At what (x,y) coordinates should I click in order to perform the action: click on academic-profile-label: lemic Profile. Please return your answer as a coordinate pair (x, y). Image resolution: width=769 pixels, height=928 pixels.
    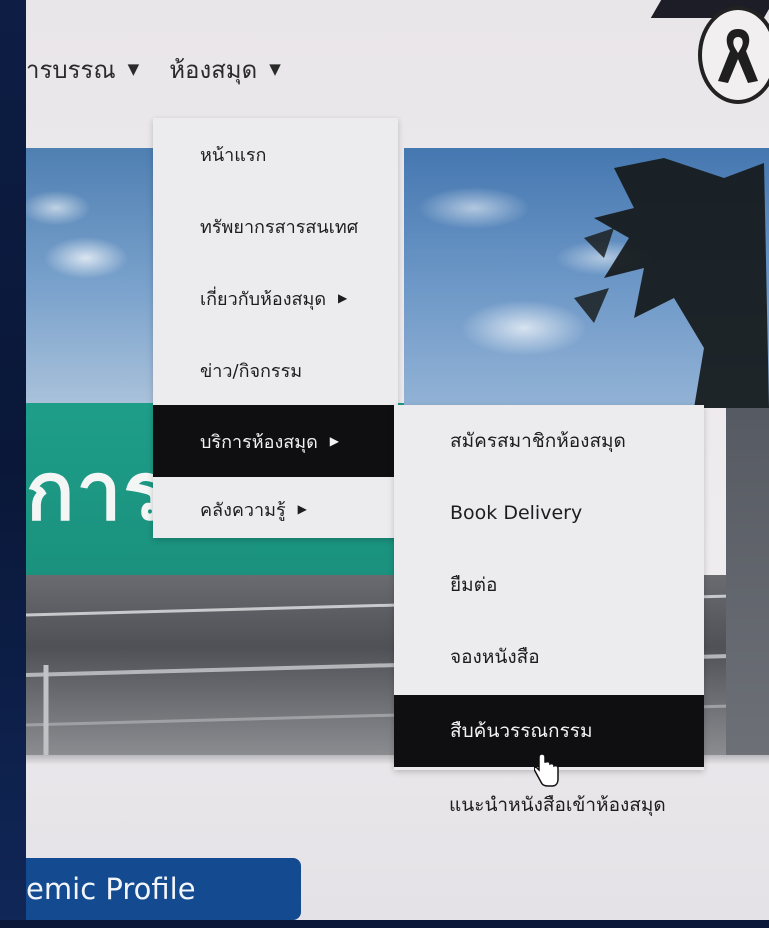
    Looking at the image, I should click on (111, 889).